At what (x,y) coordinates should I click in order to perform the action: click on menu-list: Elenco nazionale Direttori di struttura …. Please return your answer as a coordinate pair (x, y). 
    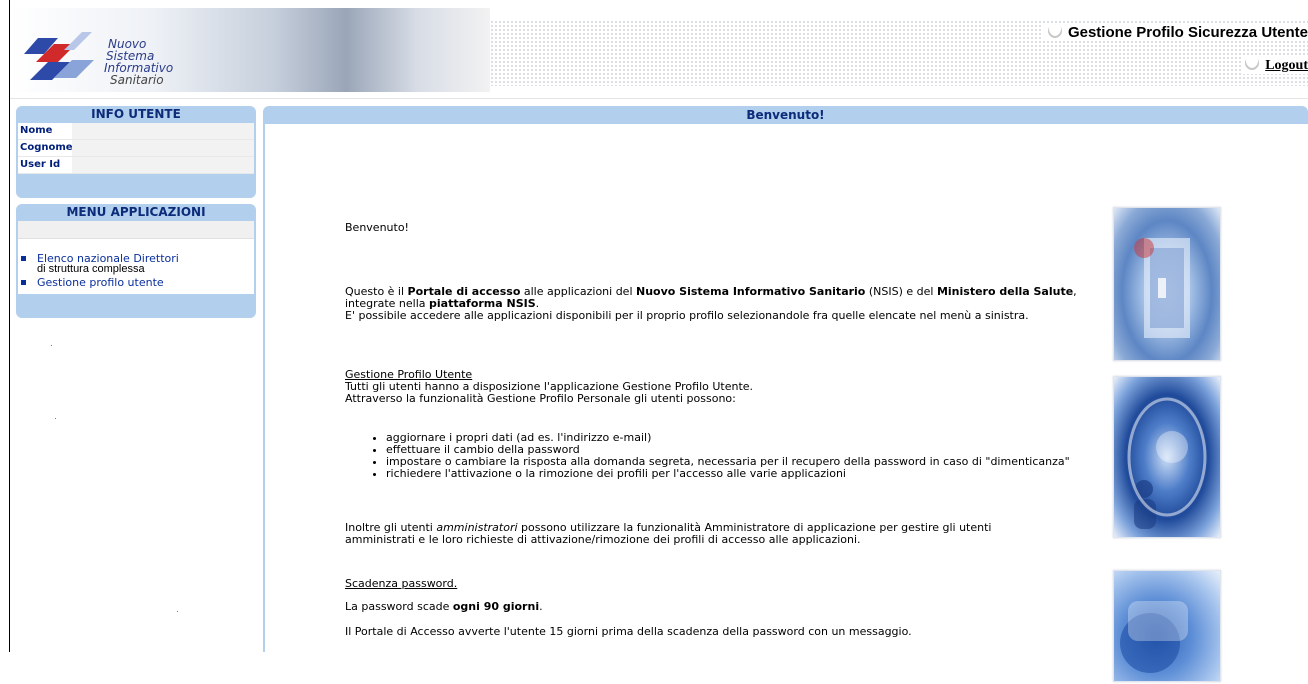
    Looking at the image, I should click on (136, 266).